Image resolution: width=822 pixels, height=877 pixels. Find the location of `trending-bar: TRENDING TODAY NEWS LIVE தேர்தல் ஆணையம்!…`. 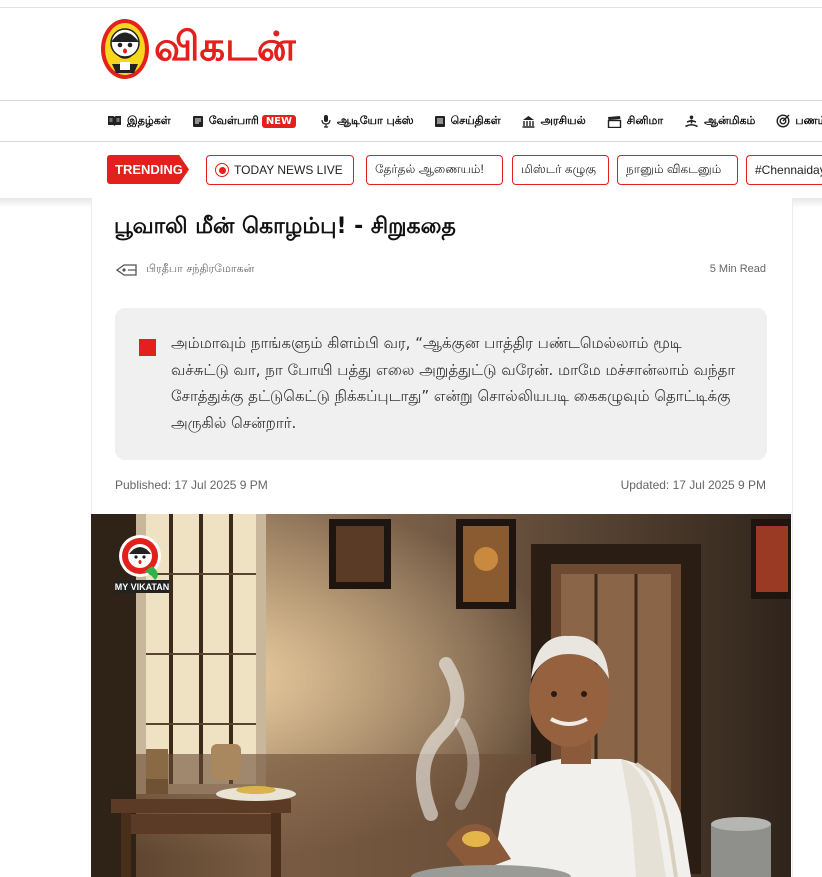

trending-bar: TRENDING TODAY NEWS LIVE தேர்தல் ஆணையம்!… is located at coordinates (411, 170).